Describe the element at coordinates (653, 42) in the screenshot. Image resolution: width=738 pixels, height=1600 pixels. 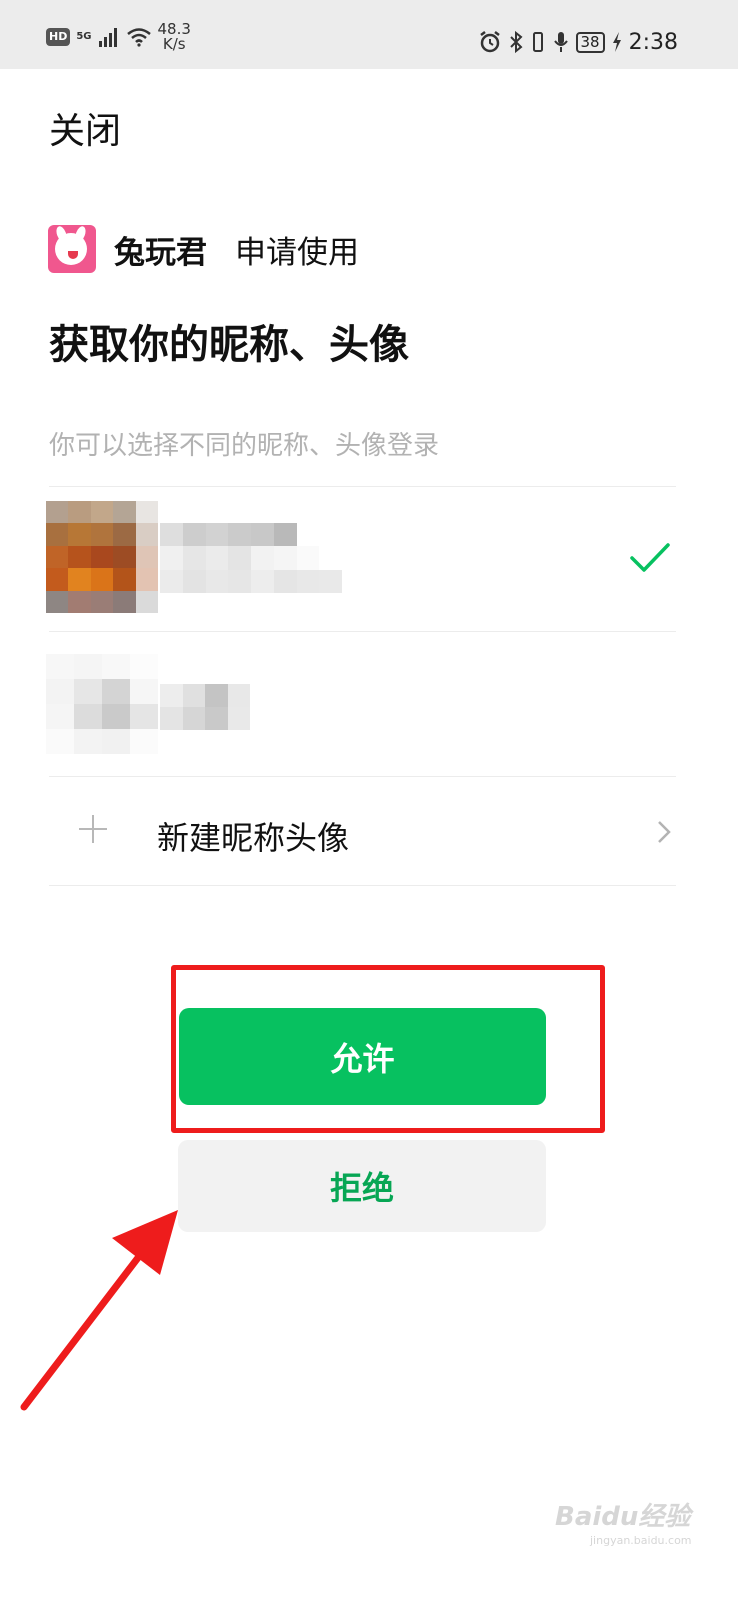
I see `clock: 2:38` at that location.